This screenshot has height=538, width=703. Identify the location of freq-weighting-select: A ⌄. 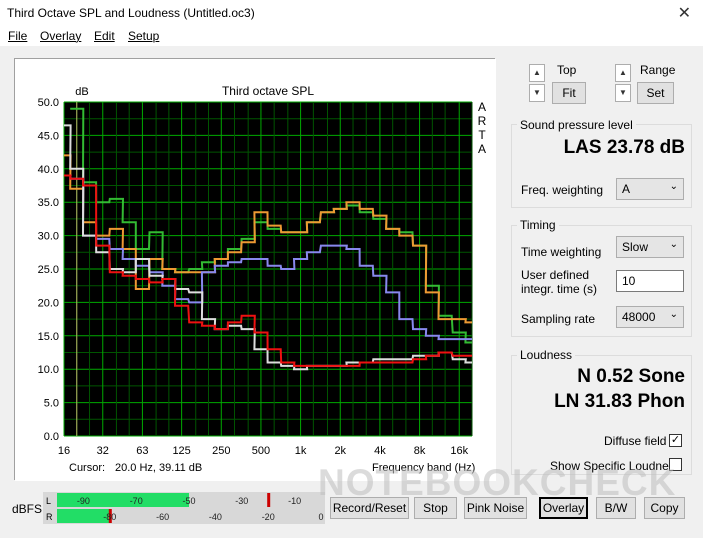
(650, 189).